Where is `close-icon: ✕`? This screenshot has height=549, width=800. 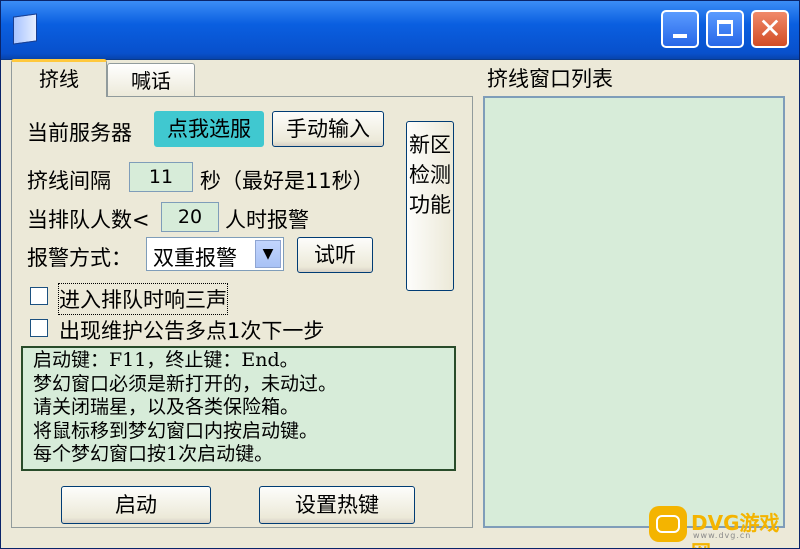 close-icon: ✕ is located at coordinates (770, 28).